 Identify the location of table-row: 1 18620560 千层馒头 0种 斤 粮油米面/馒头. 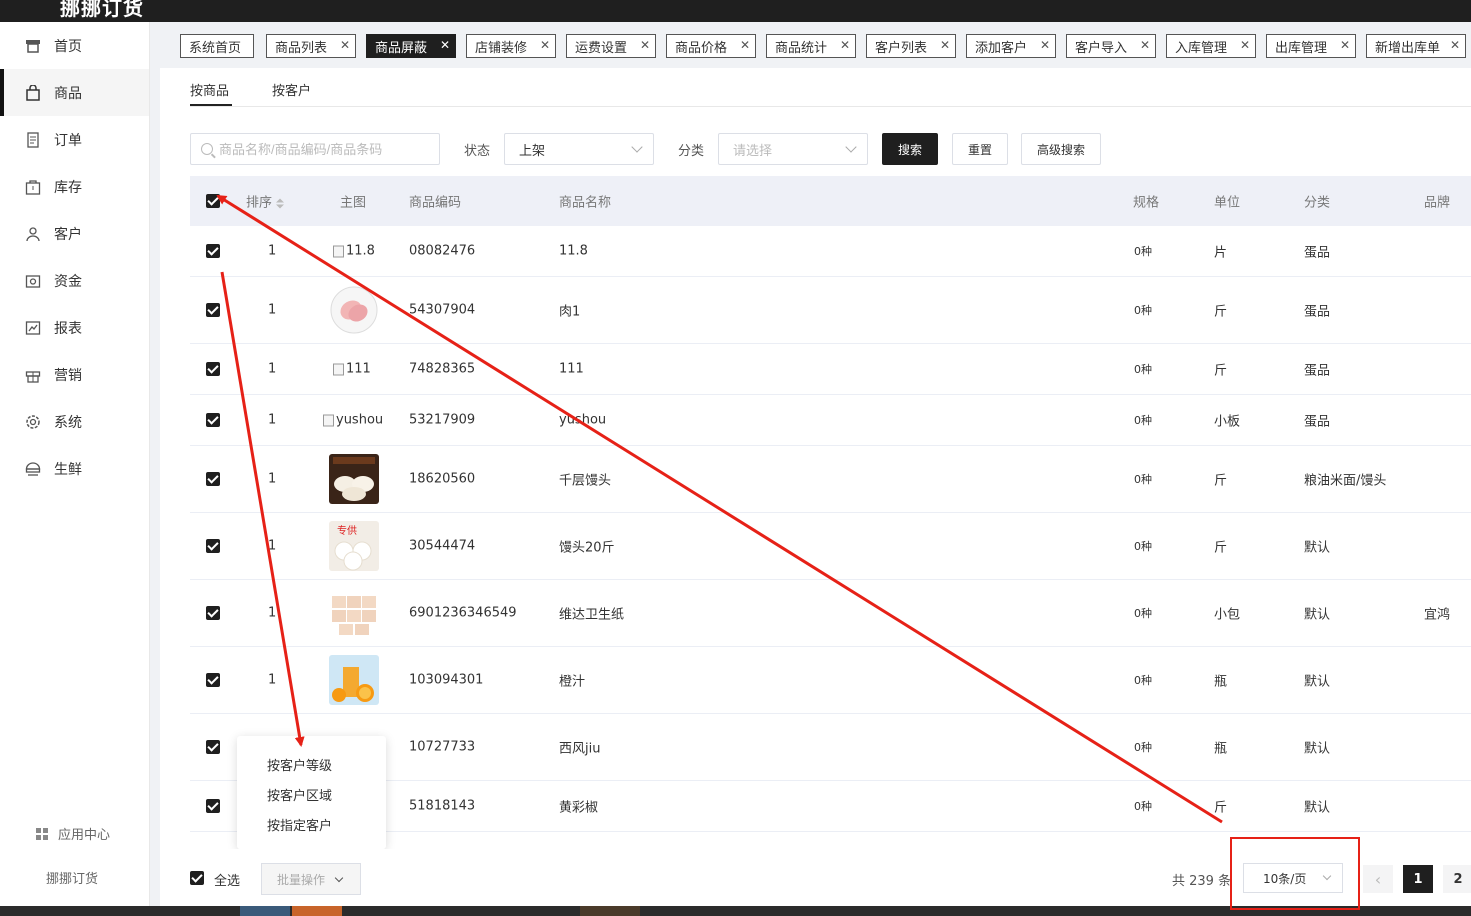
(830, 479).